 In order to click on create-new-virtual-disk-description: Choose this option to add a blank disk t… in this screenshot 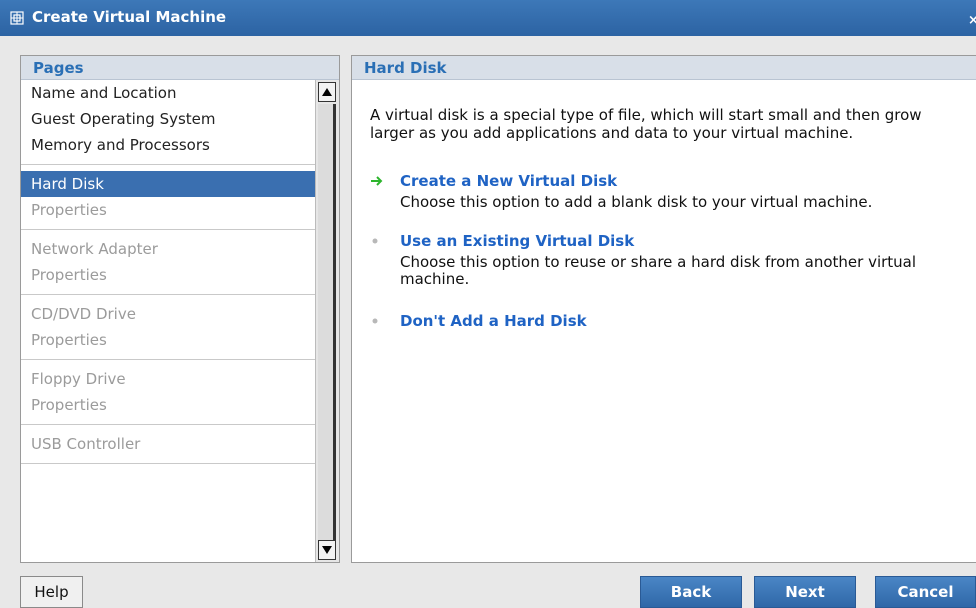, I will do `click(636, 202)`.